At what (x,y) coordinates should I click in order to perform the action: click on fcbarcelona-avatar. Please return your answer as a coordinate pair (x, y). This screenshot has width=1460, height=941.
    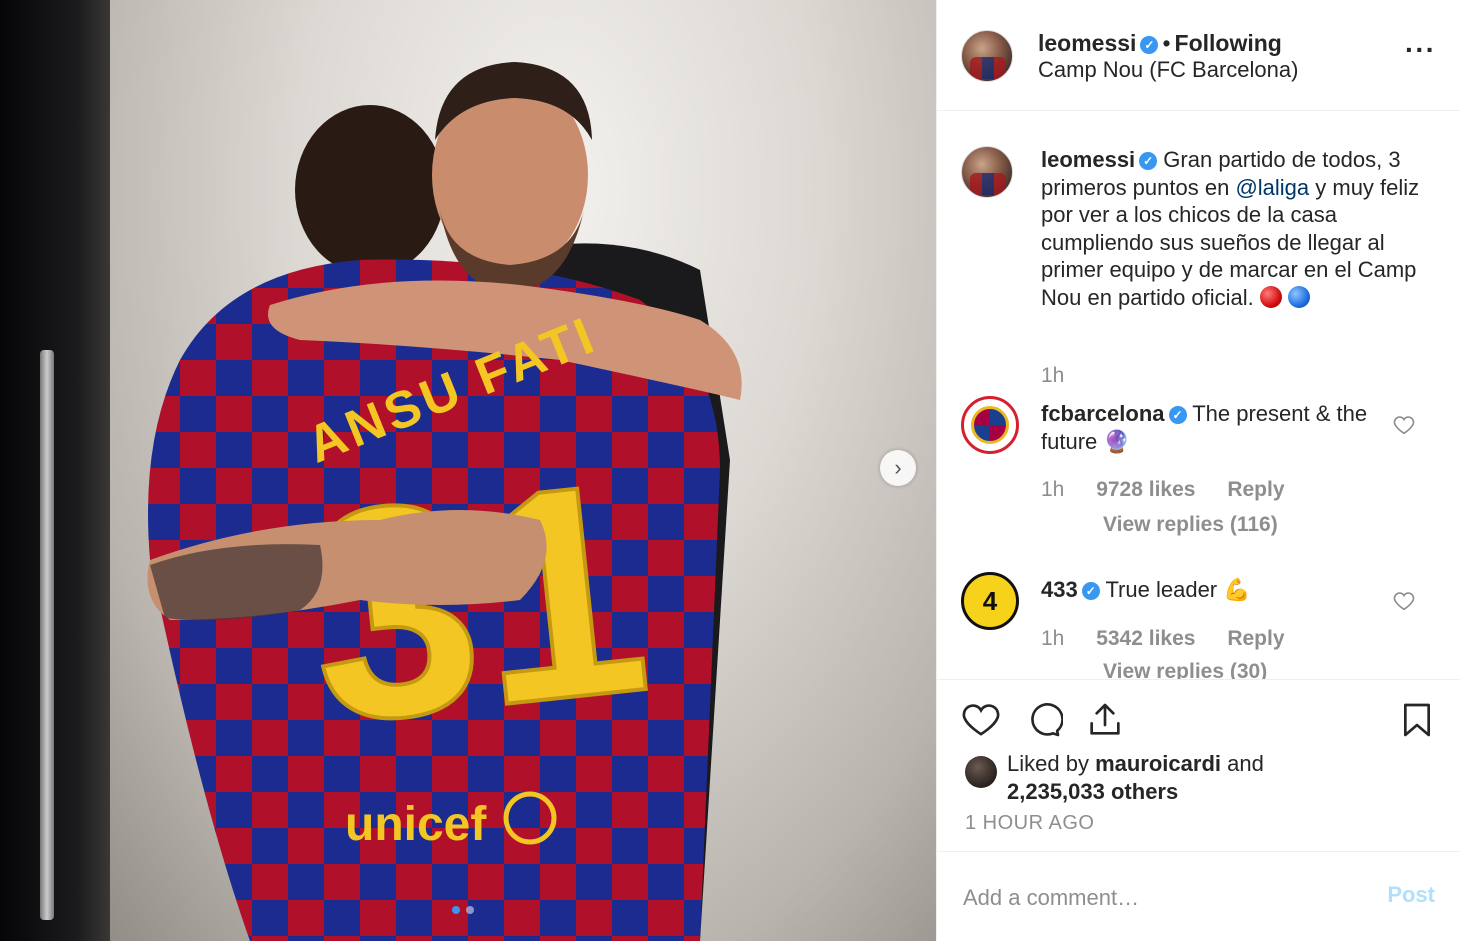
    Looking at the image, I should click on (990, 425).